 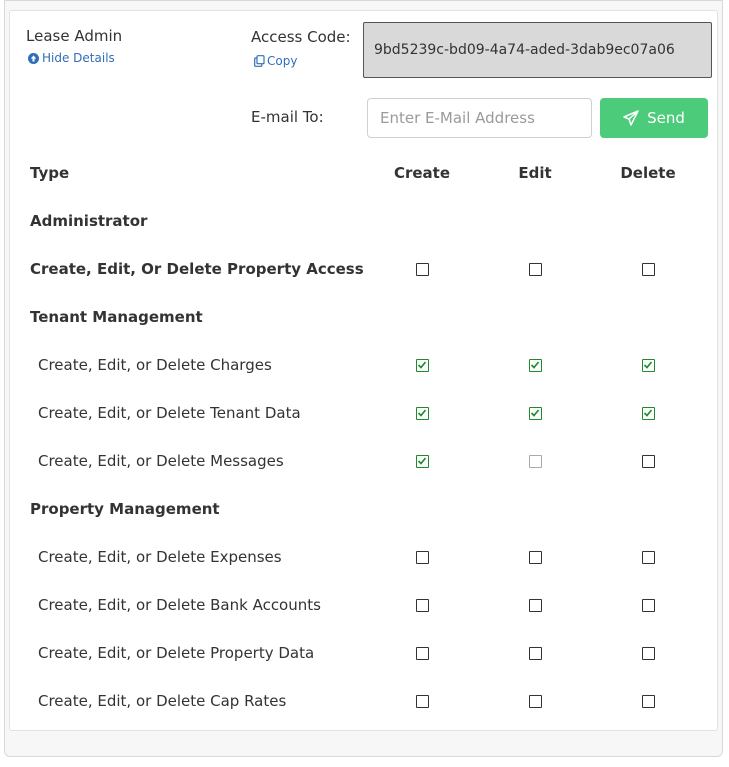 I want to click on permission-label: Create, Edit, Or Delete Property Access, so click(x=197, y=269).